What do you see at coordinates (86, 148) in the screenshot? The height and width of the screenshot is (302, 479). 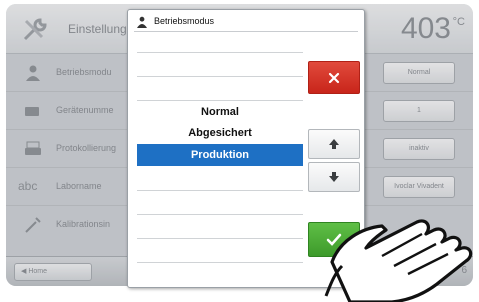 I see `row-label: Protokollierung` at bounding box center [86, 148].